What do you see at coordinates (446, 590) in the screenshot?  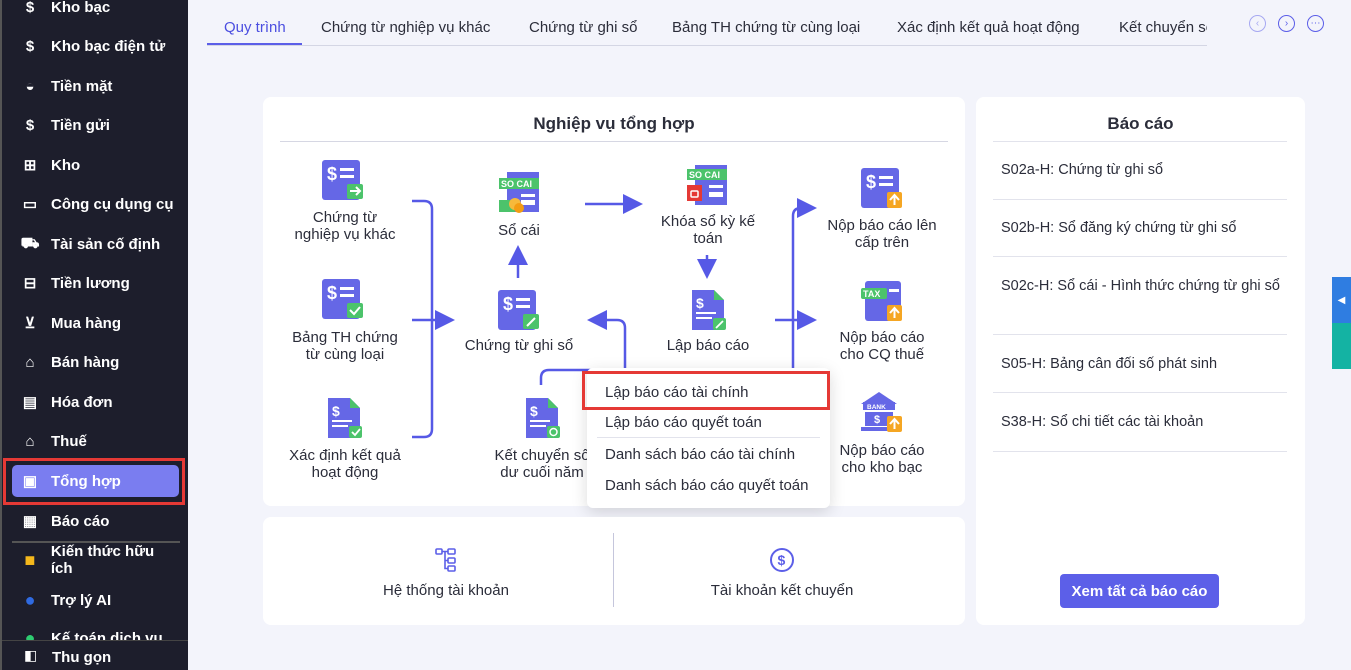 I see `shortcut-label: Hệ thống tài khoản` at bounding box center [446, 590].